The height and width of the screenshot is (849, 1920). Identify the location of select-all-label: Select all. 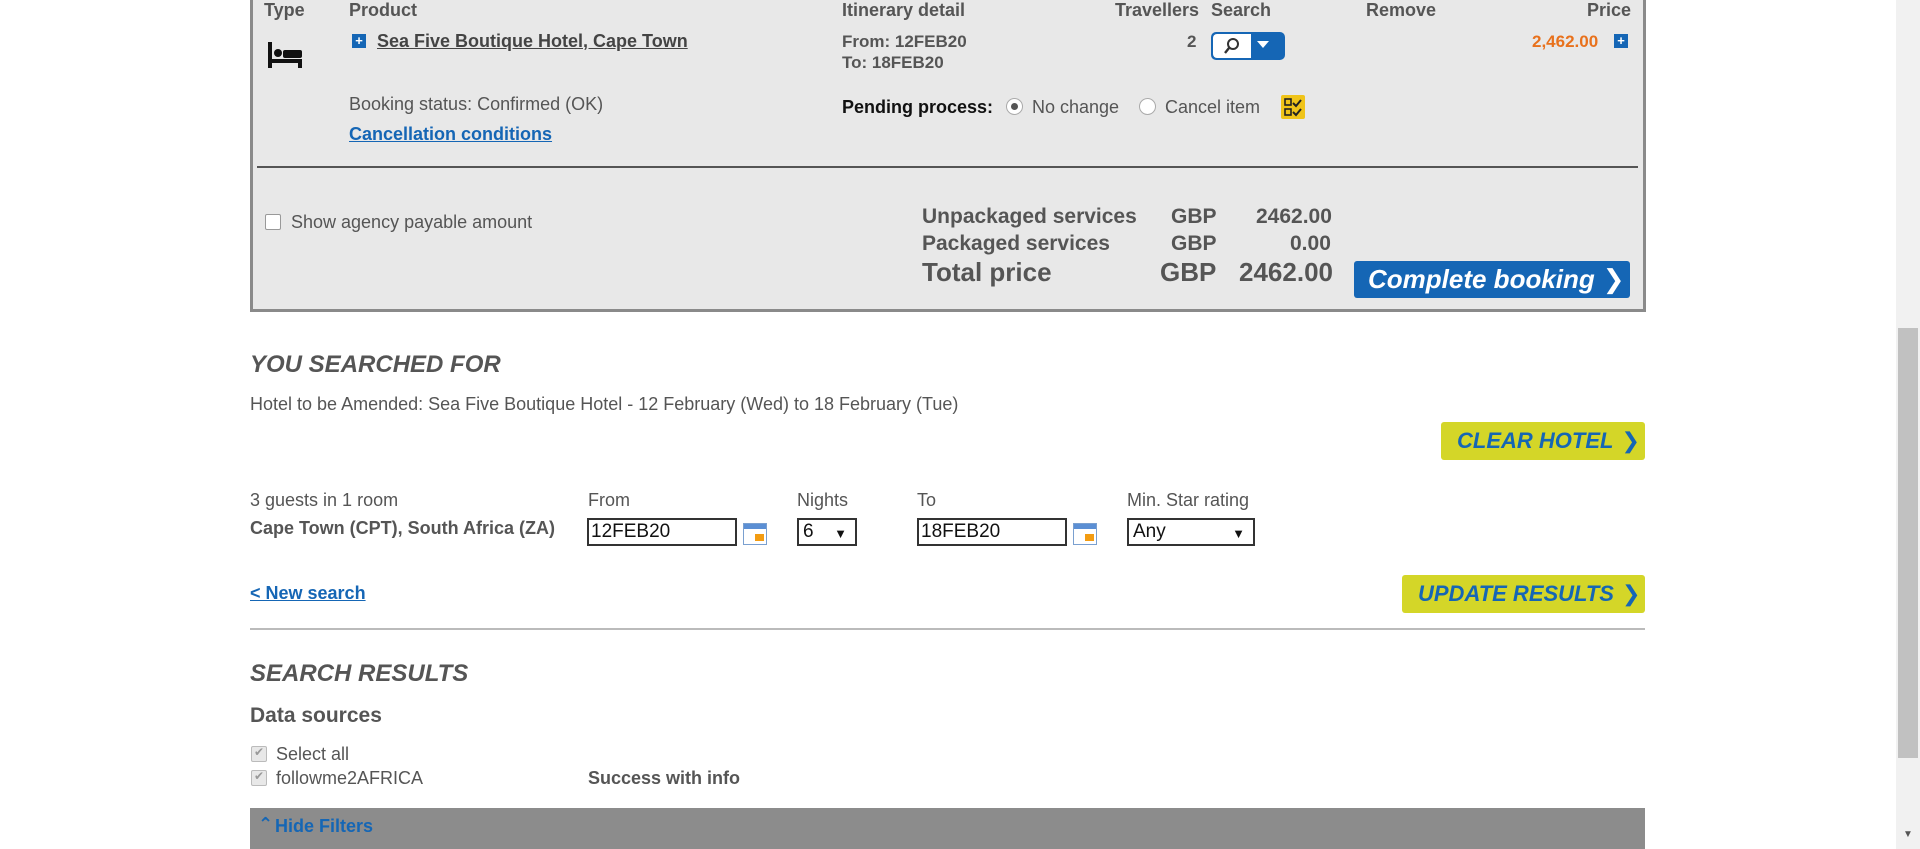
(313, 754).